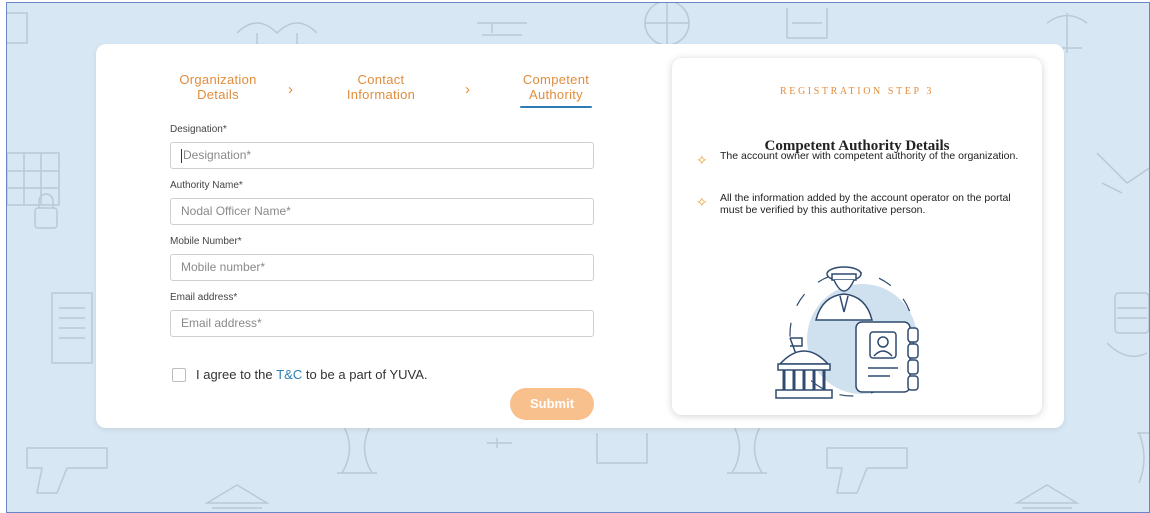 This screenshot has width=1150, height=513. What do you see at coordinates (289, 374) in the screenshot?
I see `terms-link: T&C` at bounding box center [289, 374].